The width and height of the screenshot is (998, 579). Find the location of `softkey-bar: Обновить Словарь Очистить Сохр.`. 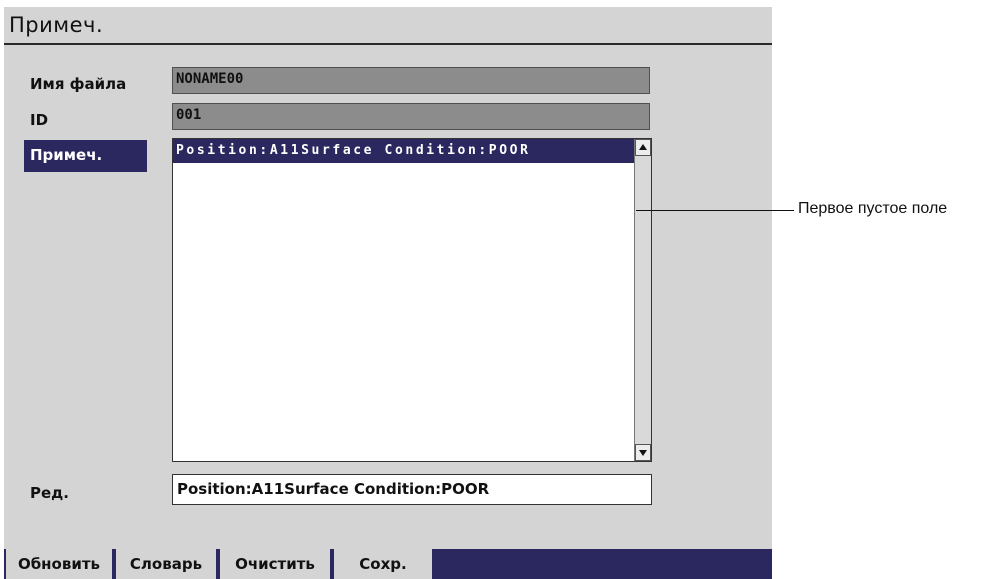

softkey-bar: Обновить Словарь Очистить Сохр. is located at coordinates (388, 564).